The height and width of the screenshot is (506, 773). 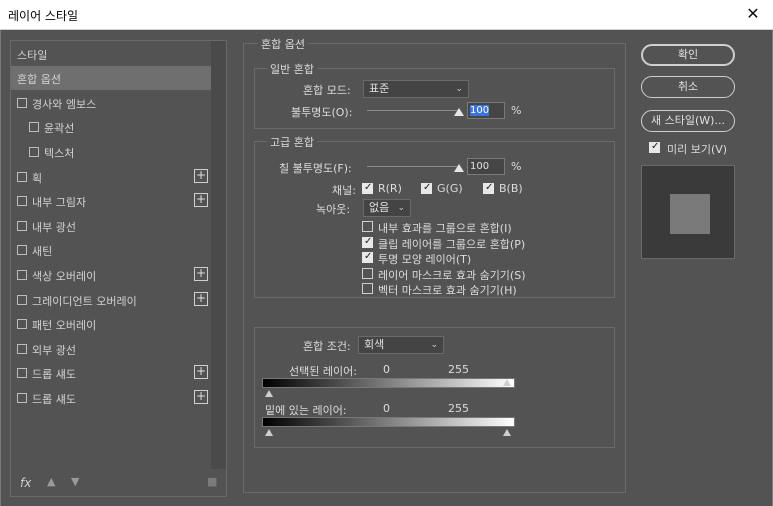 What do you see at coordinates (344, 190) in the screenshot?
I see `channels-label: 채널:` at bounding box center [344, 190].